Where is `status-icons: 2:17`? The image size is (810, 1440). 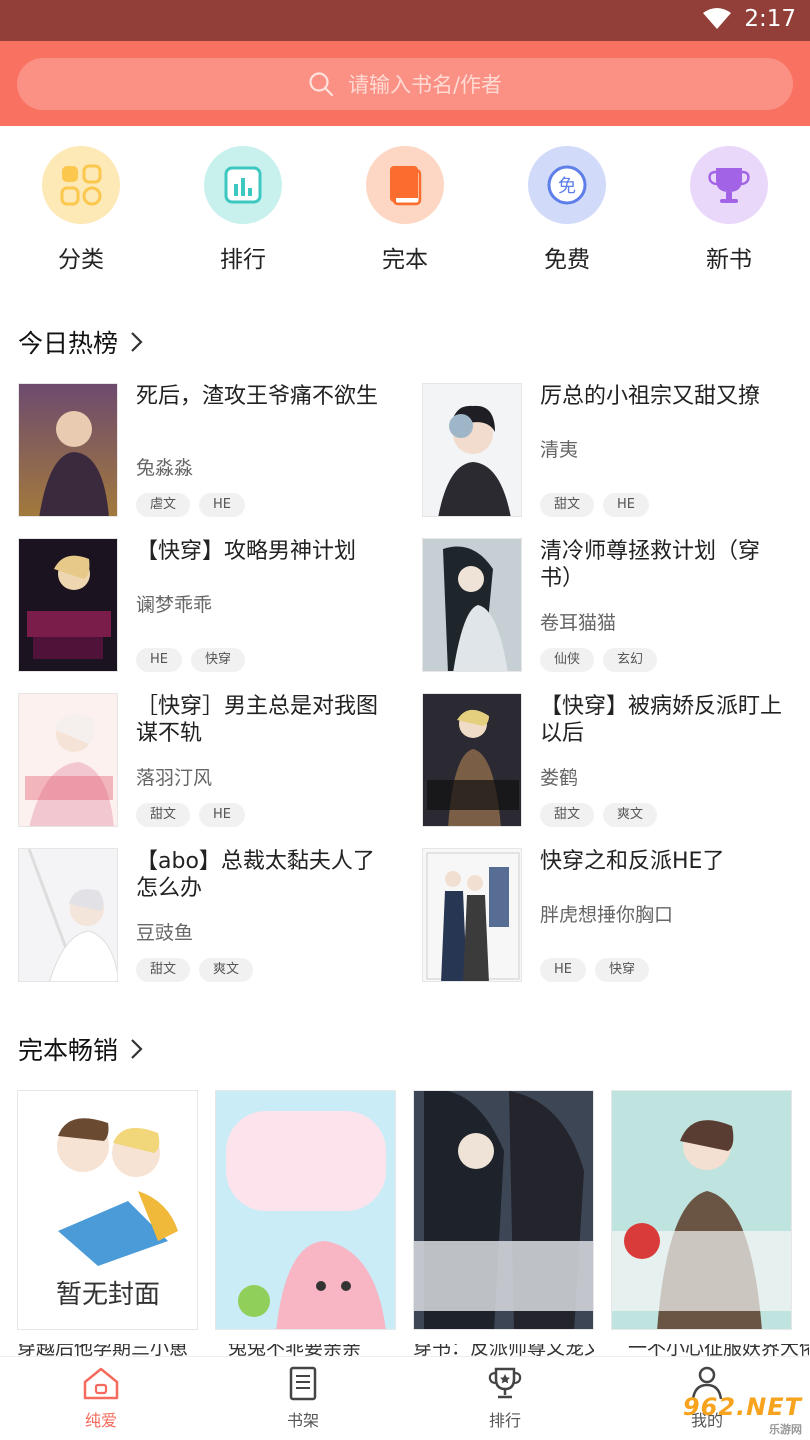 status-icons: 2:17 is located at coordinates (749, 19).